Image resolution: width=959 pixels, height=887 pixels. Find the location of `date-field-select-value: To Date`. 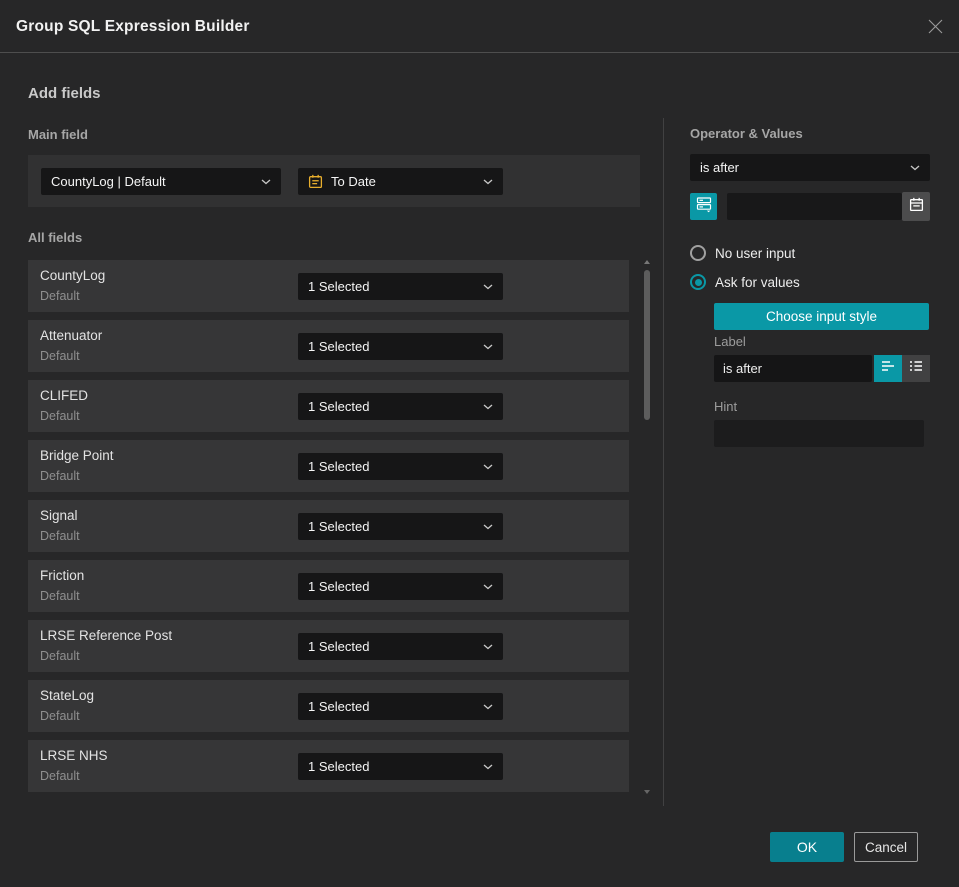

date-field-select-value: To Date is located at coordinates (353, 181).